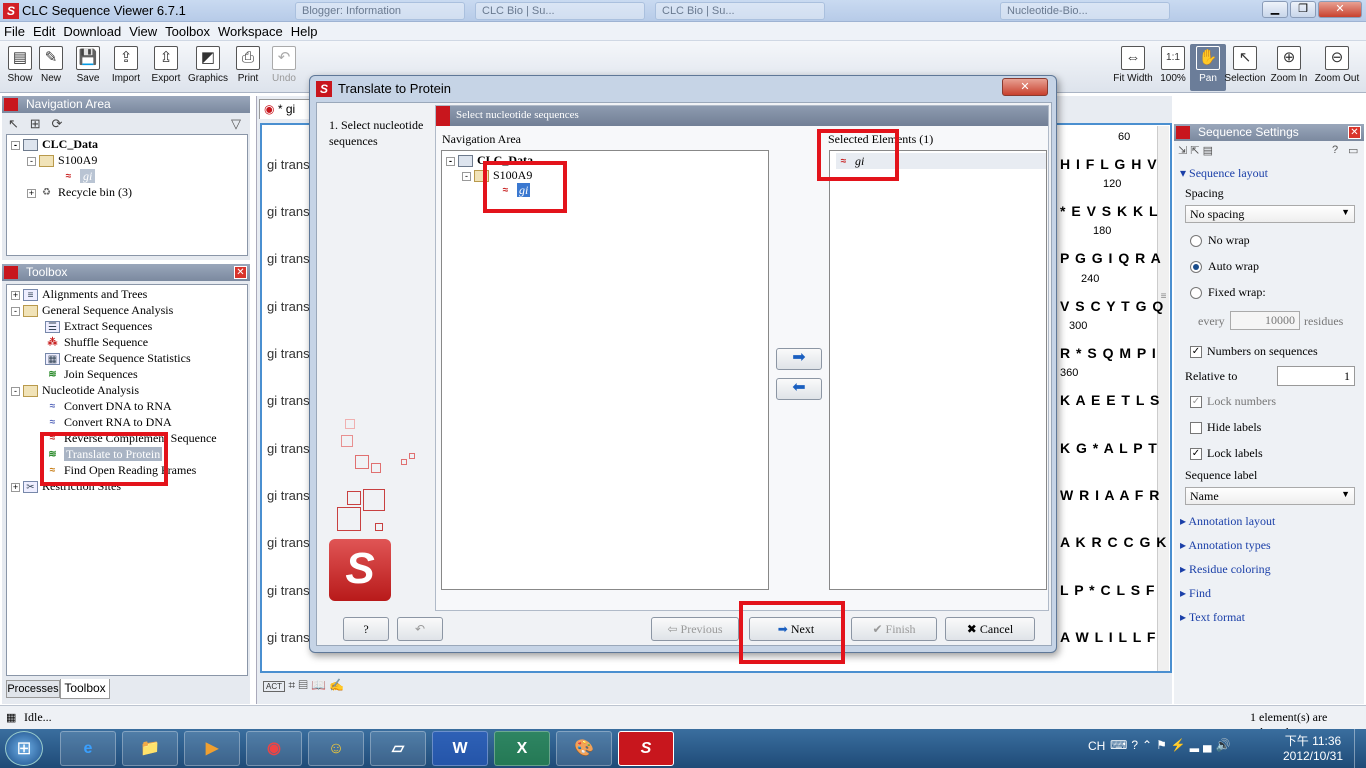 The height and width of the screenshot is (768, 1366). What do you see at coordinates (1225, 545) in the screenshot?
I see `section-annotation-types: ▸ Annotation types` at bounding box center [1225, 545].